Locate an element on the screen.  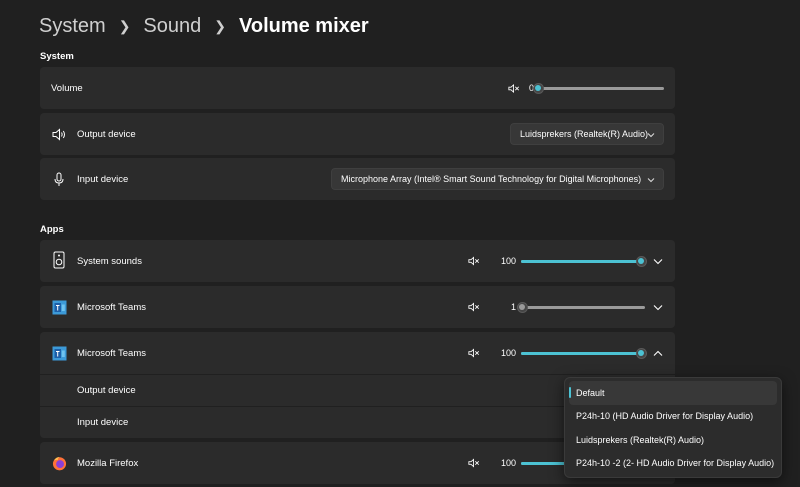
system-volume-row: Volume 0 is located at coordinates (357, 88).